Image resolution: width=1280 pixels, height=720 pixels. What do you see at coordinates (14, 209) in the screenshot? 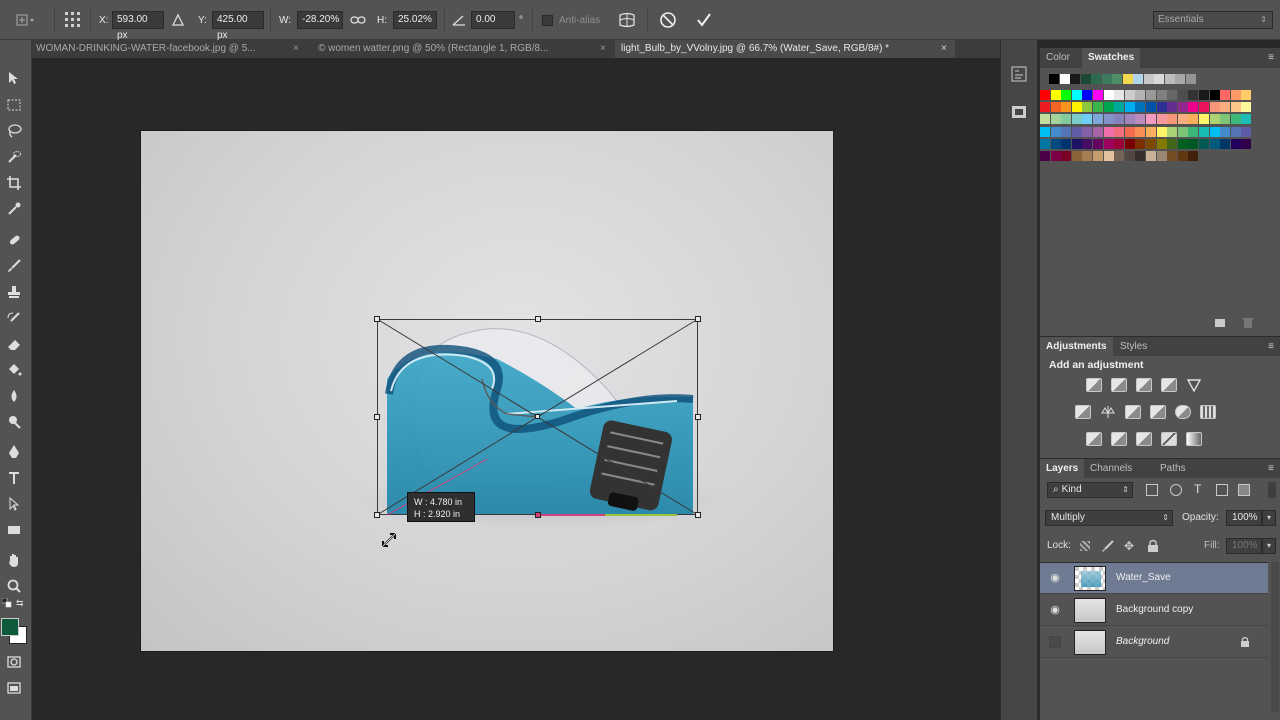
I see `eyedropper-tool-icon` at bounding box center [14, 209].